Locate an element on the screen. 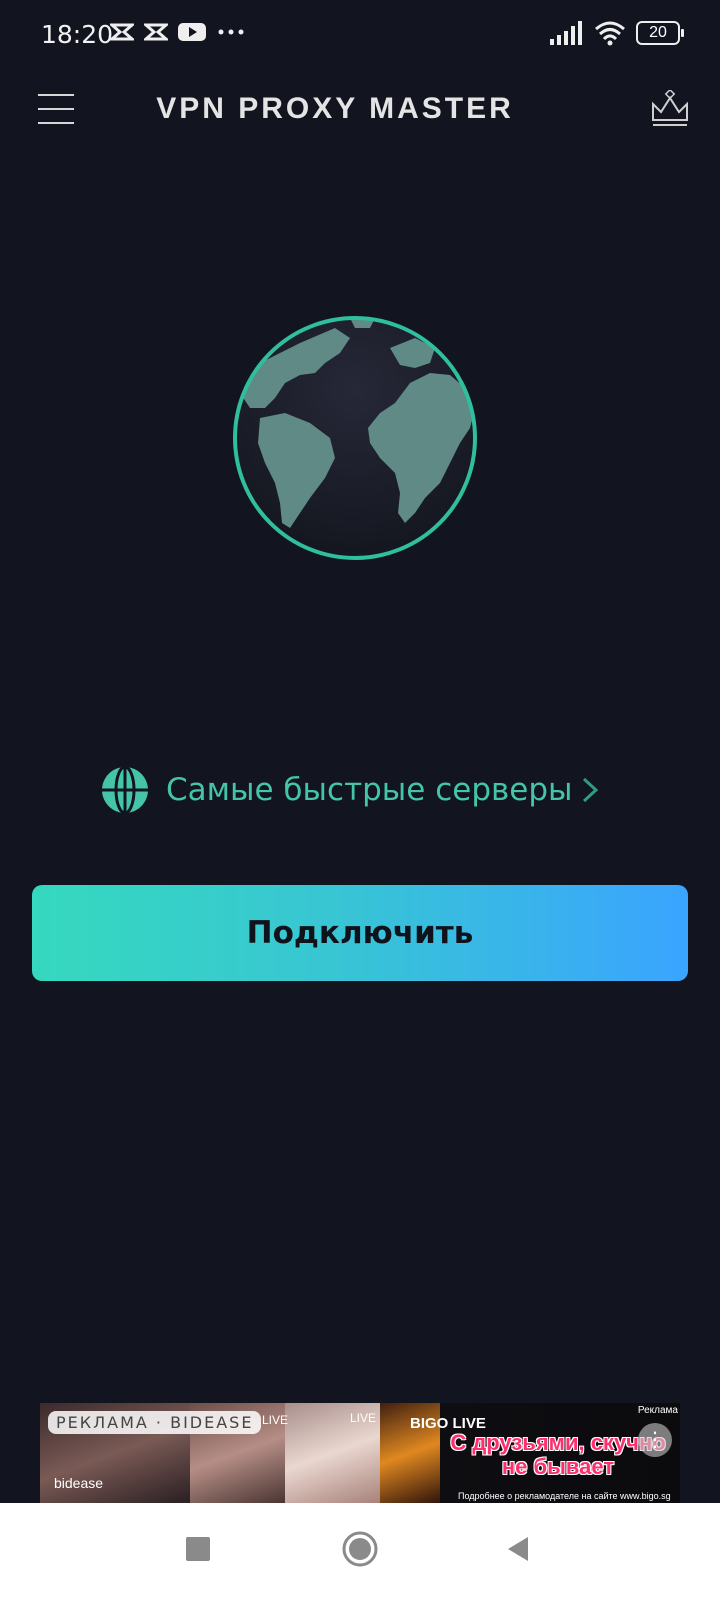 This screenshot has width=720, height=1600. ad-headline: С друзьями, скучно не бывает is located at coordinates (558, 1454).